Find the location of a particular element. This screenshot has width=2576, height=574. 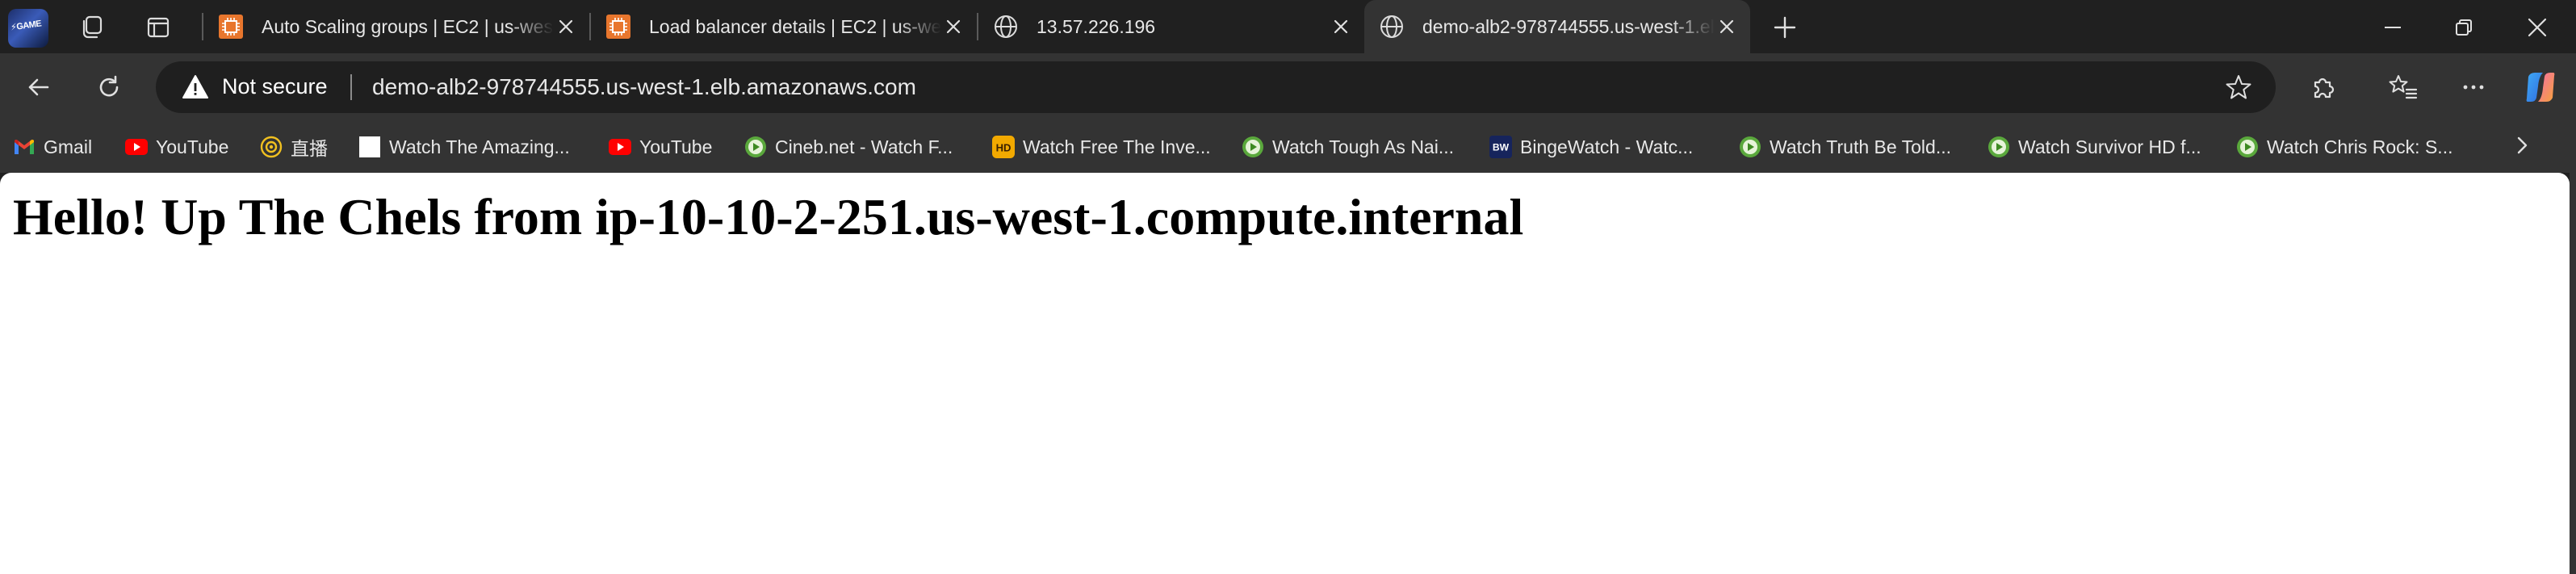

refresh-icon is located at coordinates (109, 86).